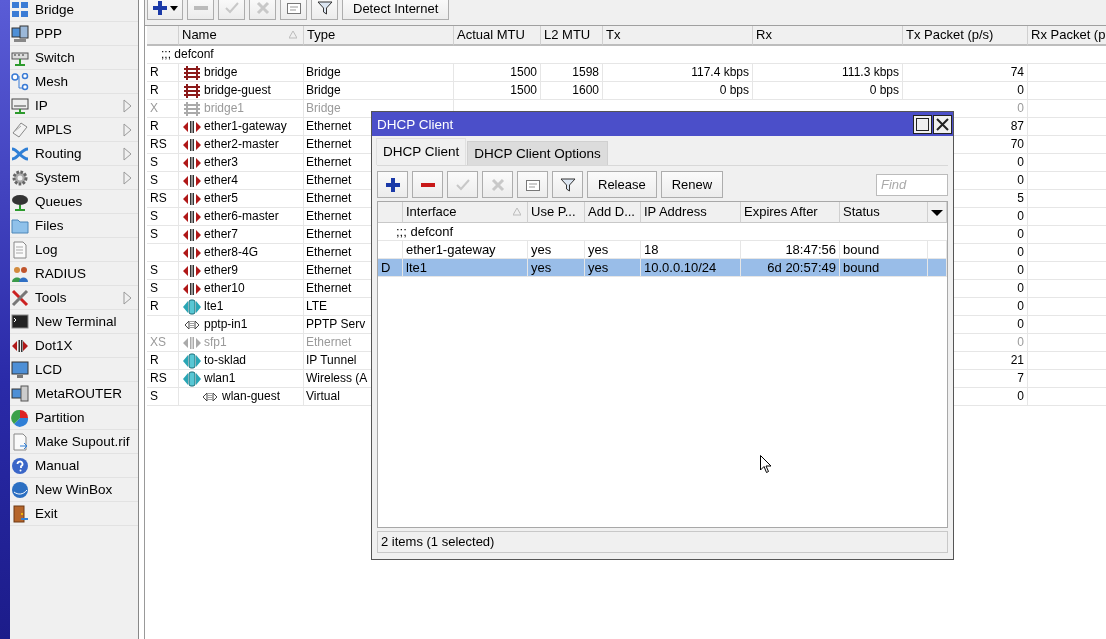 The image size is (1106, 639). Describe the element at coordinates (74, 490) in the screenshot. I see `sidebar-item: New WinBox` at that location.